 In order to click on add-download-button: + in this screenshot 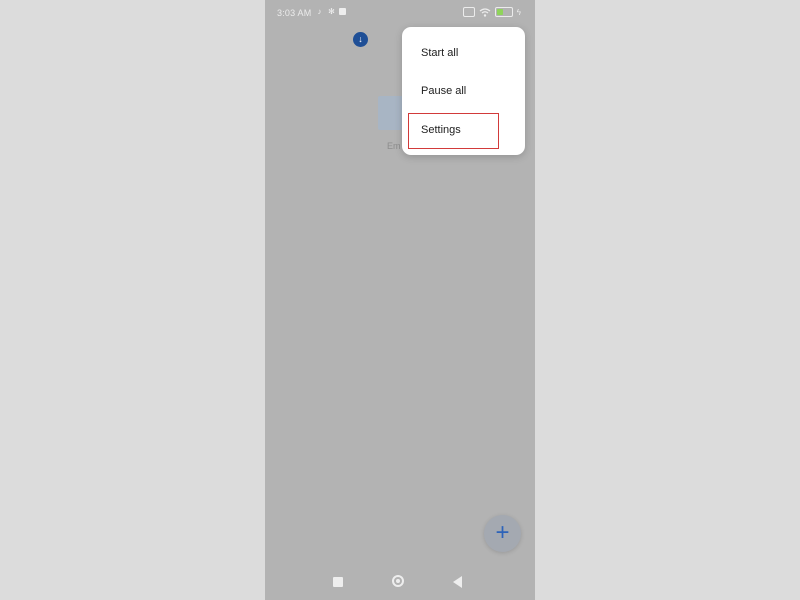, I will do `click(502, 533)`.